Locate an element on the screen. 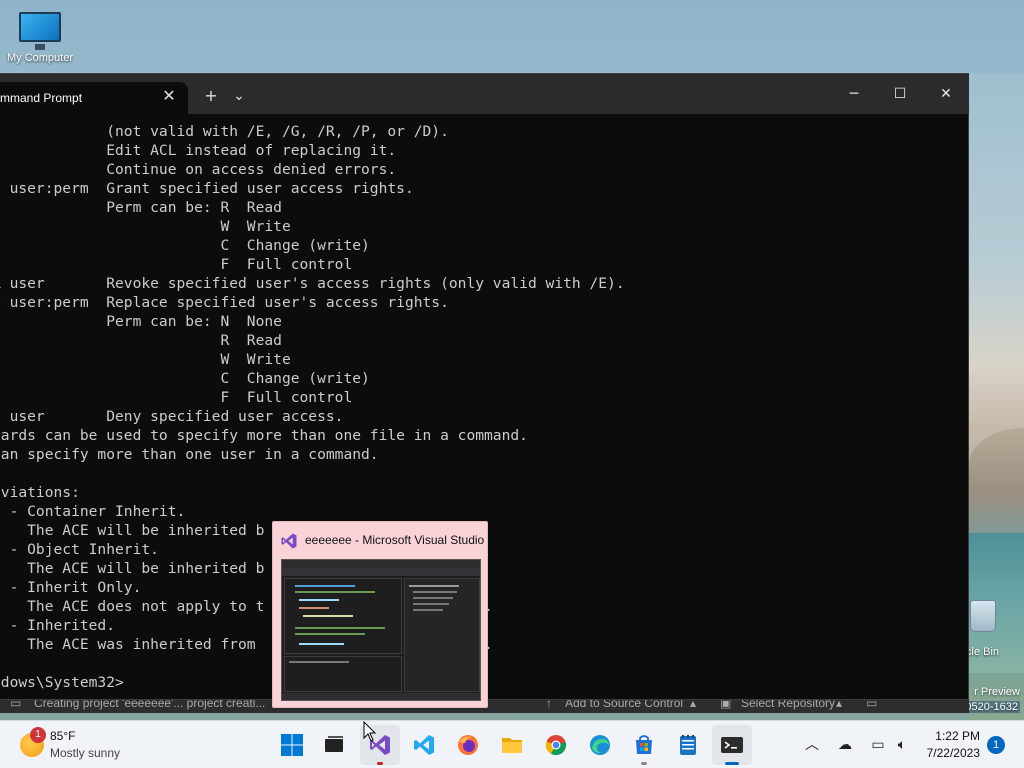 The image size is (1024, 768). taskbar-file-explorer is located at coordinates (512, 745).